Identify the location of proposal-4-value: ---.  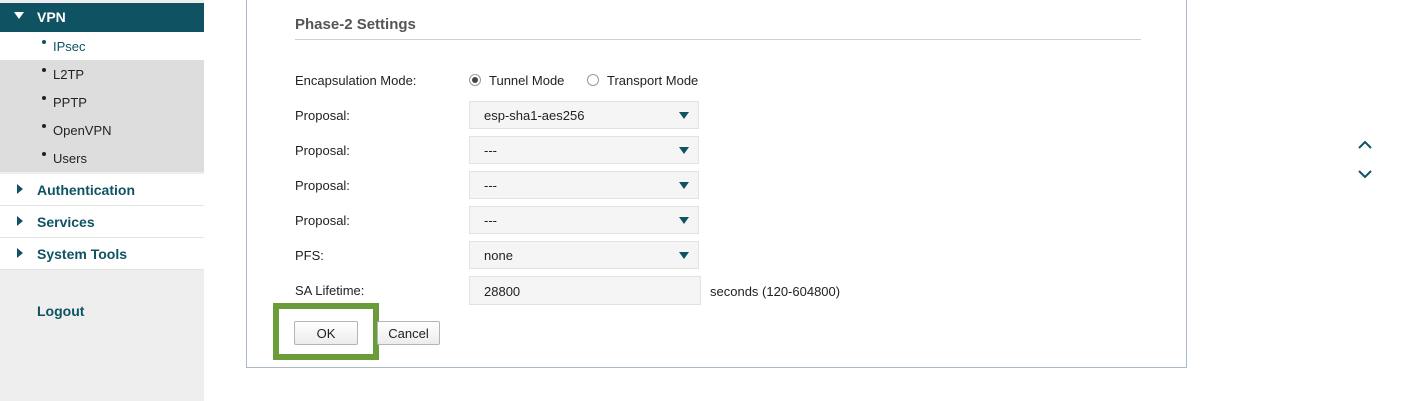
(490, 220).